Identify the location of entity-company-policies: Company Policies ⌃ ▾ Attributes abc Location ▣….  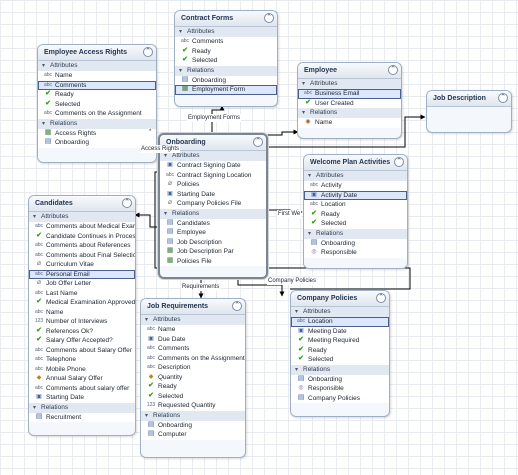
(340, 353).